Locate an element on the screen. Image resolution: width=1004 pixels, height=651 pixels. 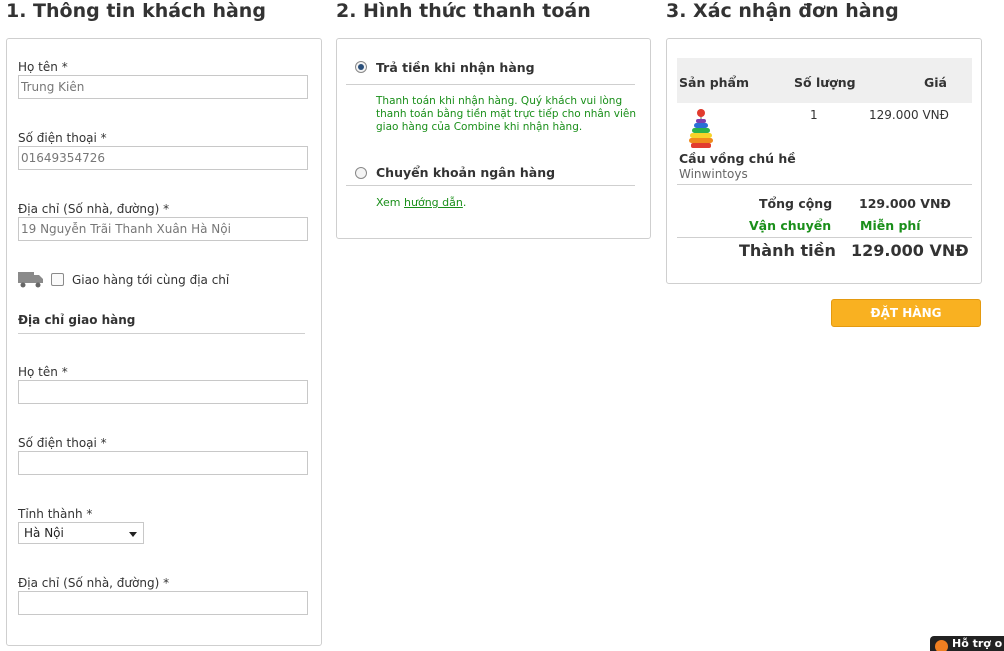
customer-section-title: 1. Thông tin khách hàng is located at coordinates (136, 11).